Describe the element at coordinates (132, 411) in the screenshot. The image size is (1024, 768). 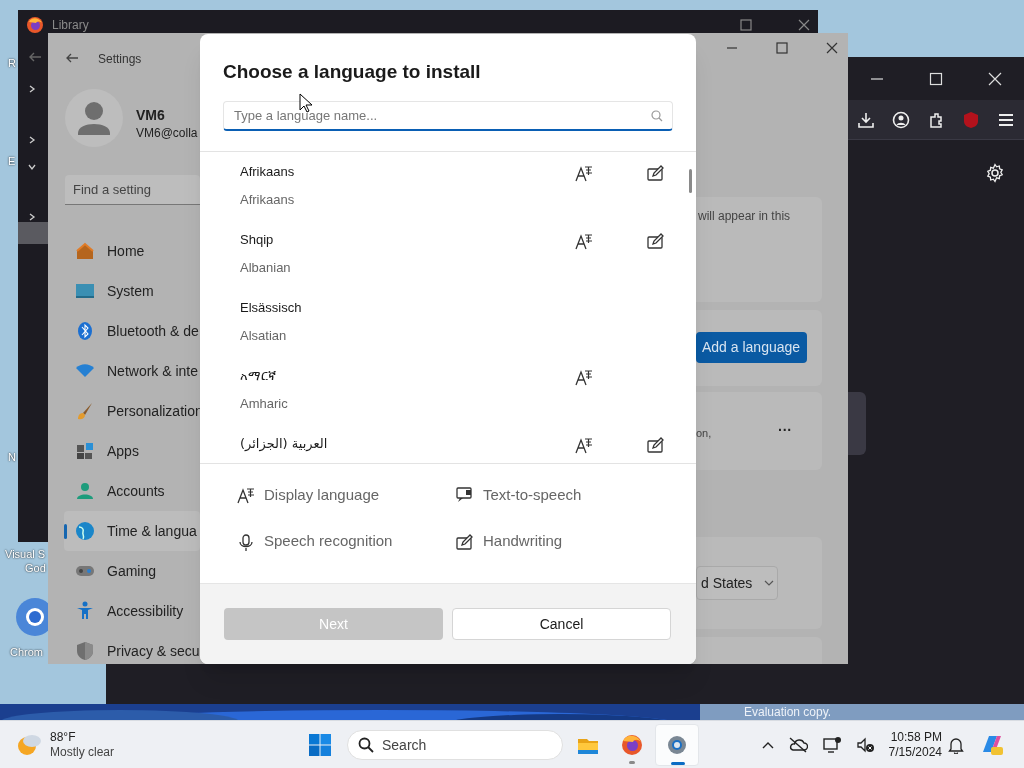
I see `nav-item: Personalization` at that location.